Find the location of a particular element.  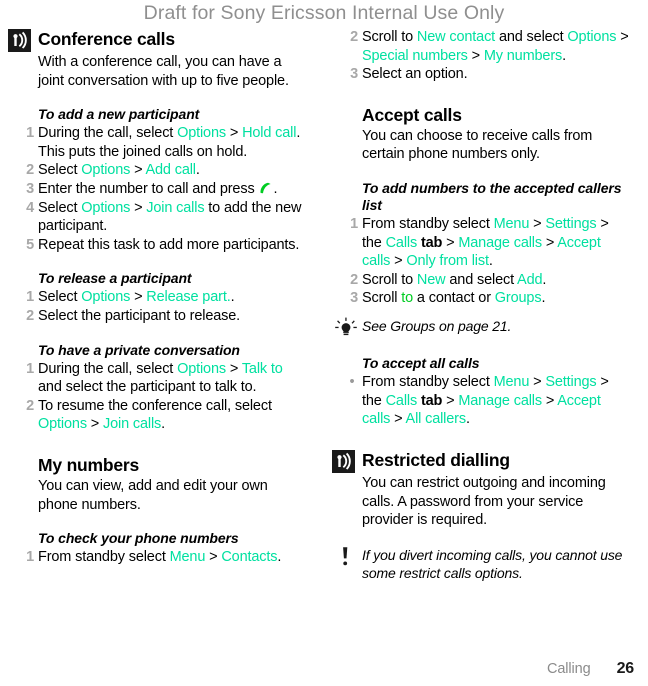

ui-term: Contacts is located at coordinates (249, 557).